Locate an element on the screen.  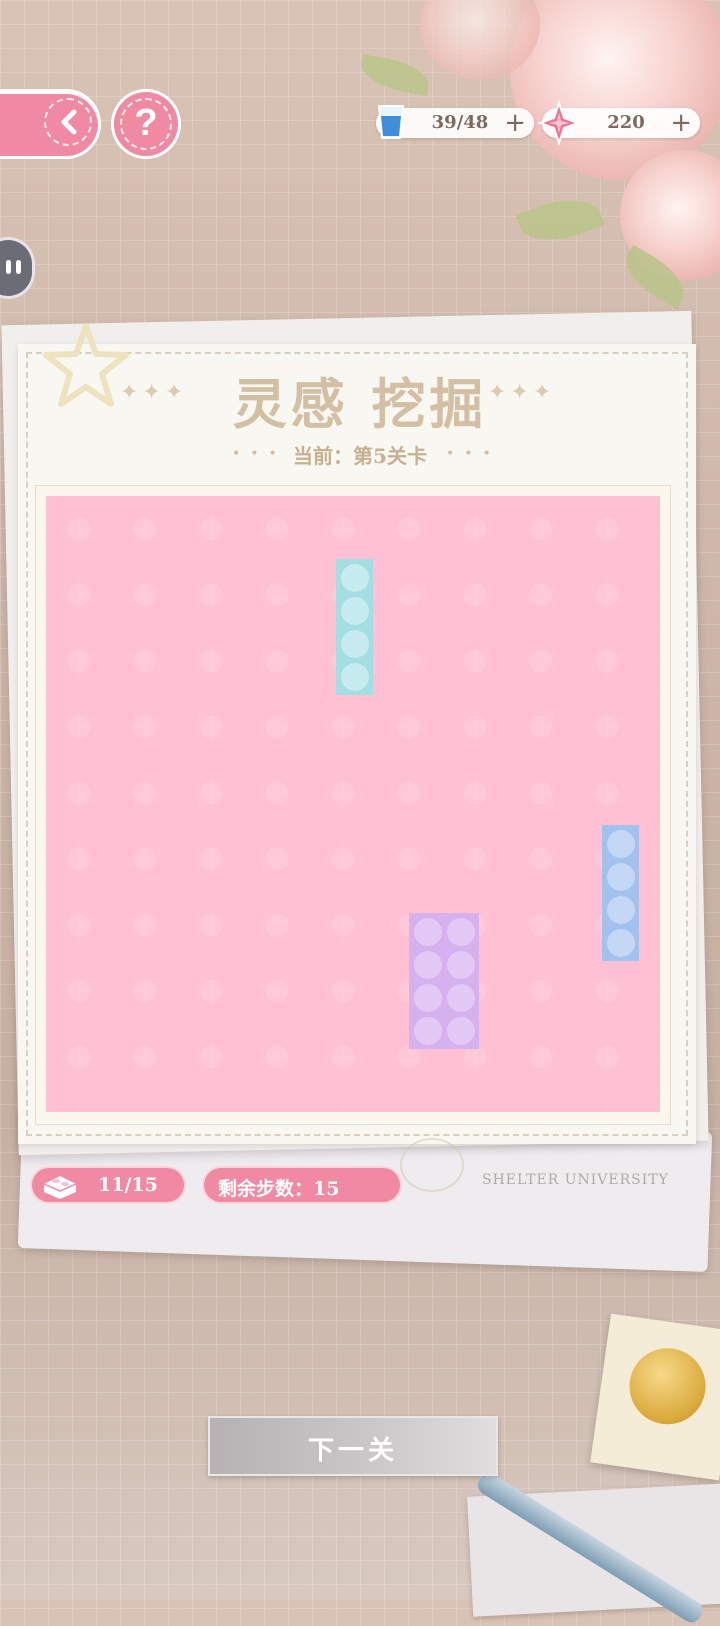
steps-remaining: 剩余步数：15 is located at coordinates (279, 1189).